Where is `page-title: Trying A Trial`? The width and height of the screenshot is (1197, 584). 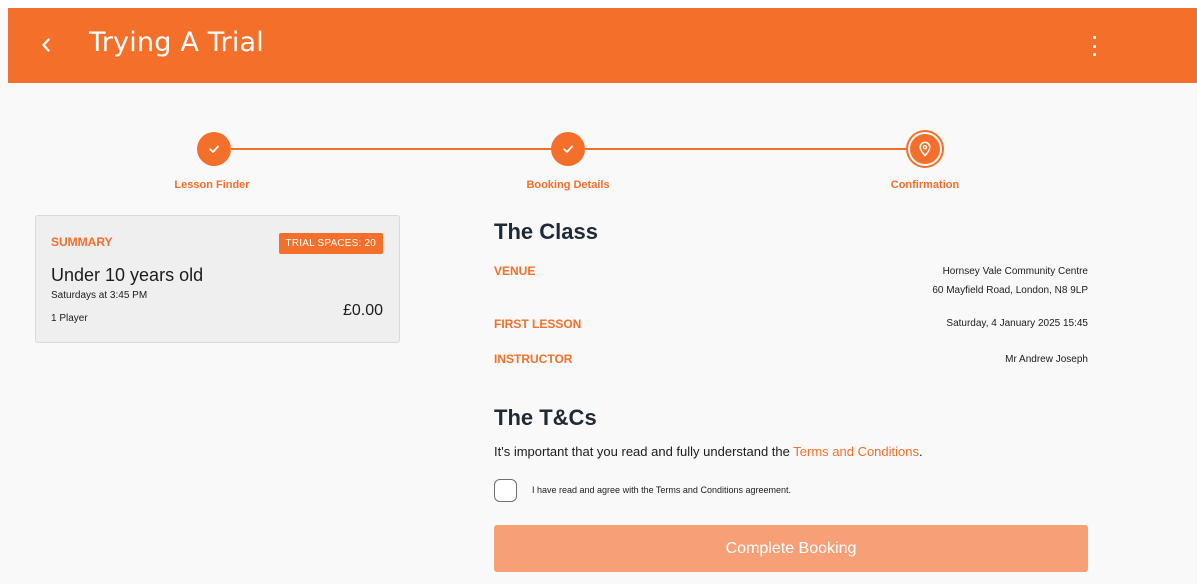
page-title: Trying A Trial is located at coordinates (176, 42).